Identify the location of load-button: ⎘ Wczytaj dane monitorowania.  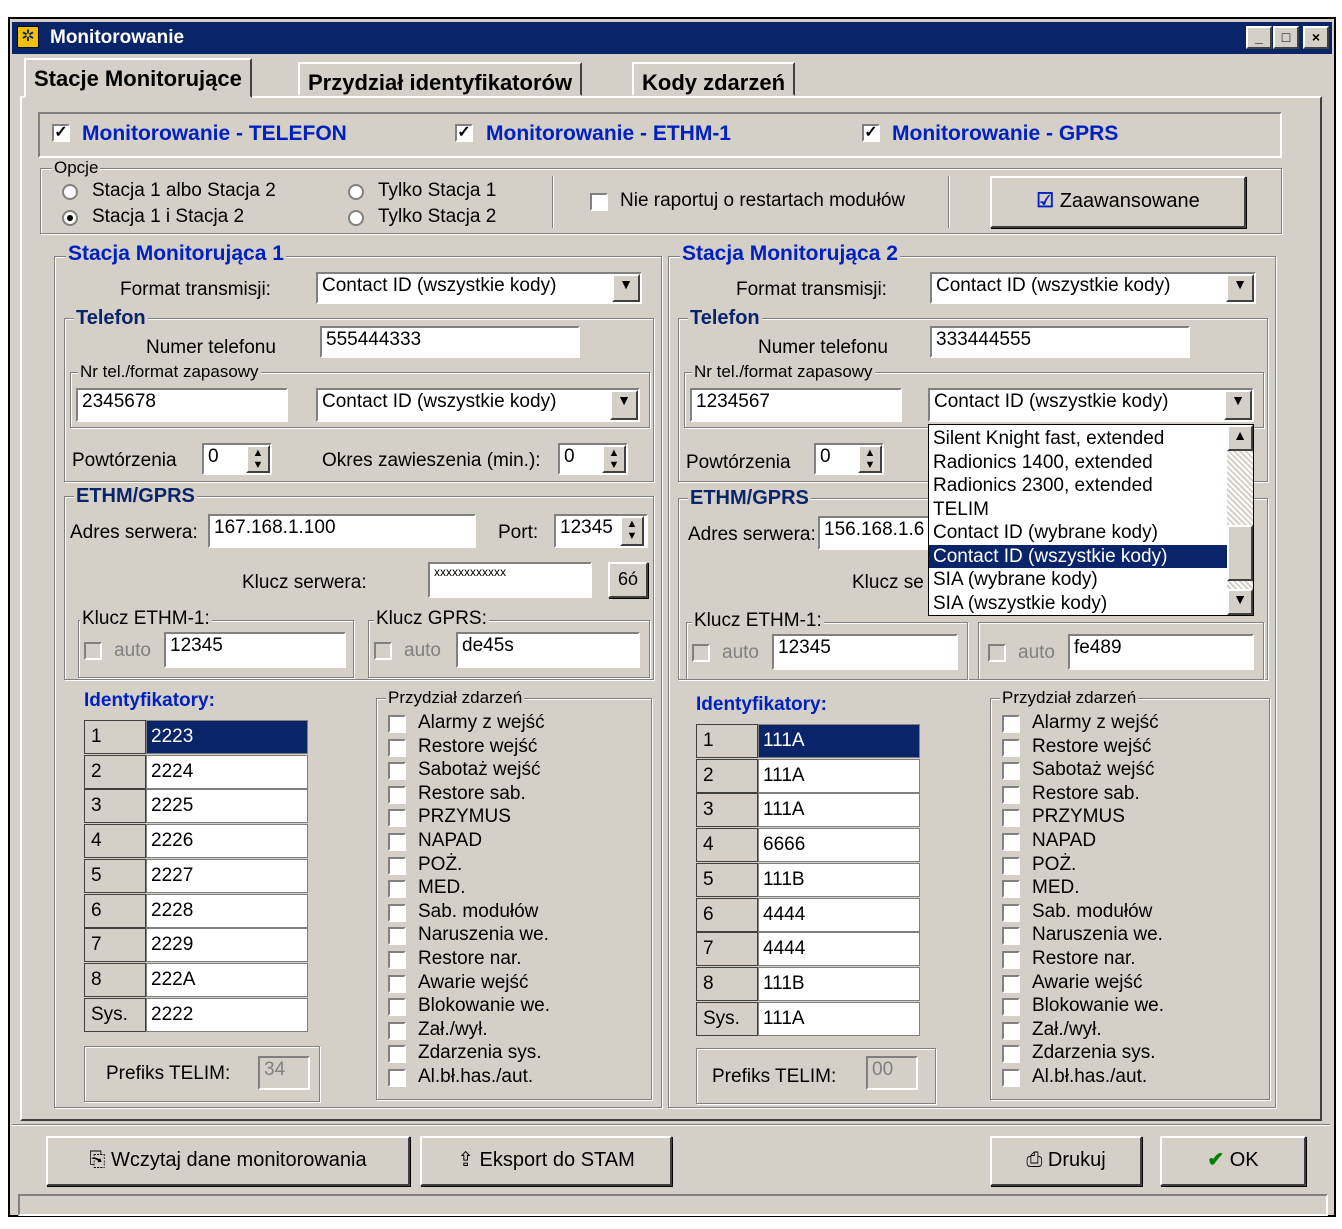
(228, 1161).